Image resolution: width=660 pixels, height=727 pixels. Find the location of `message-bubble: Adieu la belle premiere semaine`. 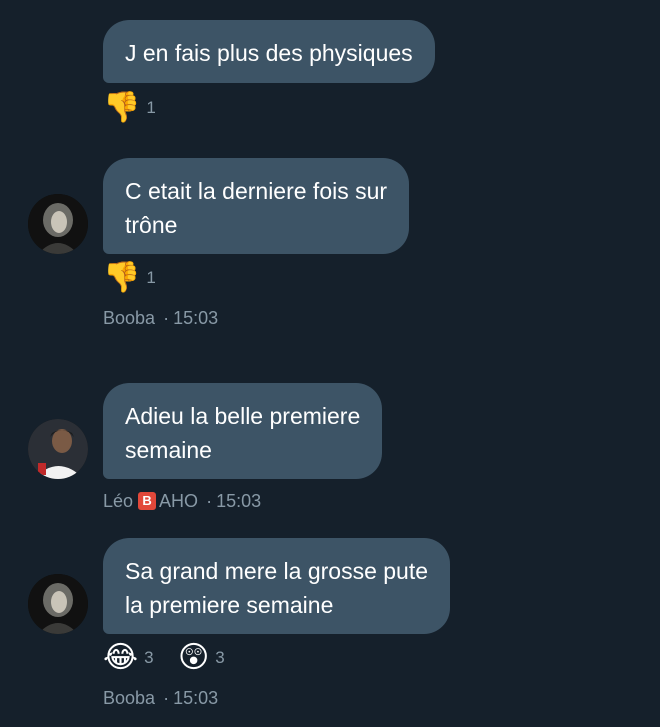

message-bubble: Adieu la belle premiere semaine is located at coordinates (243, 431).